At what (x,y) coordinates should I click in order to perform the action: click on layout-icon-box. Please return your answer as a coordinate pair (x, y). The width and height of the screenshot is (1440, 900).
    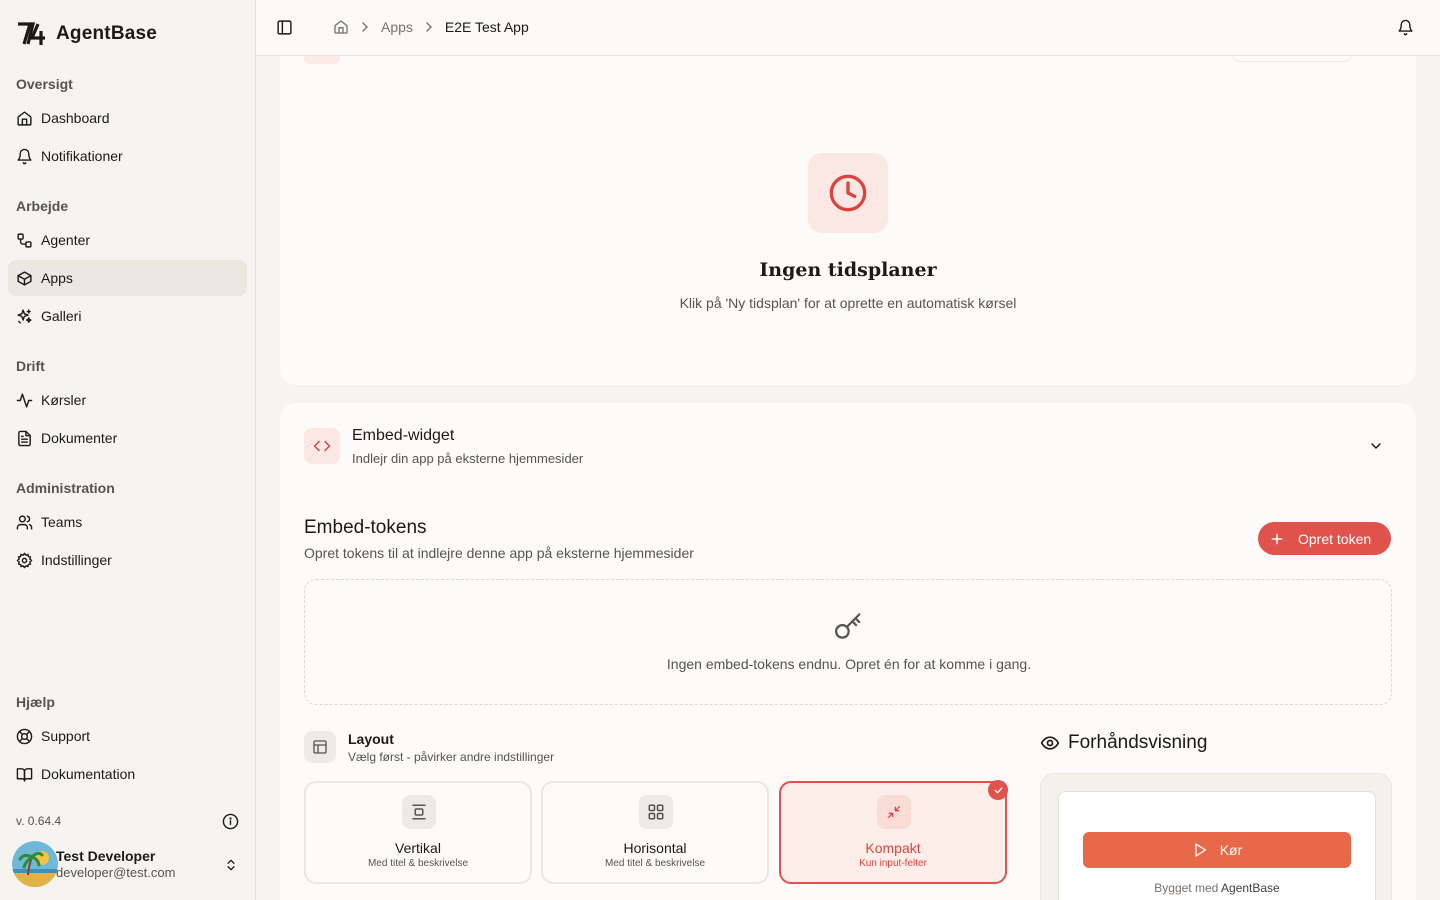
    Looking at the image, I should click on (320, 747).